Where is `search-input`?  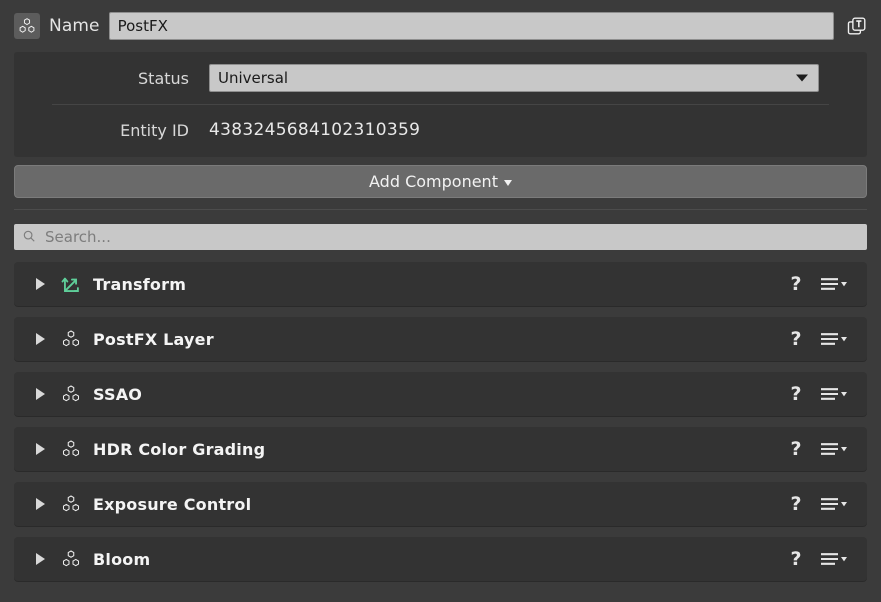
search-input is located at coordinates (451, 237).